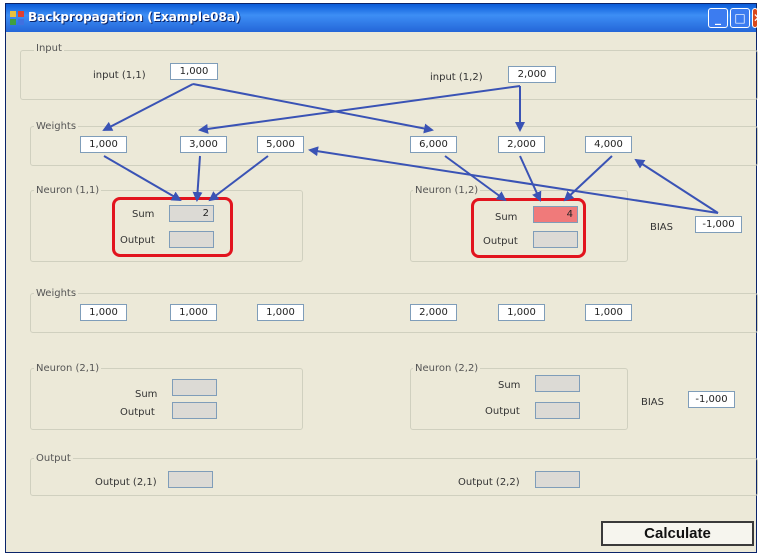 Image resolution: width=761 pixels, height=555 pixels. What do you see at coordinates (530, 178) in the screenshot?
I see `arrow-w5-to-n12` at bounding box center [530, 178].